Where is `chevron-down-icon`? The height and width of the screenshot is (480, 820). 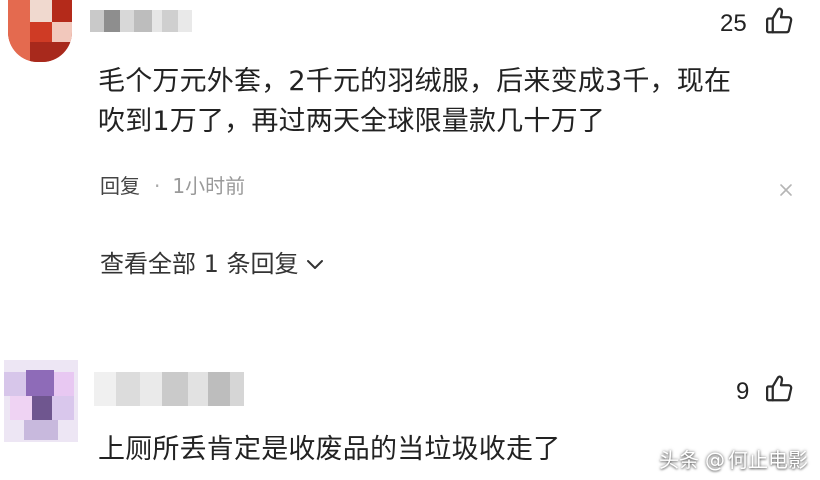
chevron-down-icon is located at coordinates (314, 264).